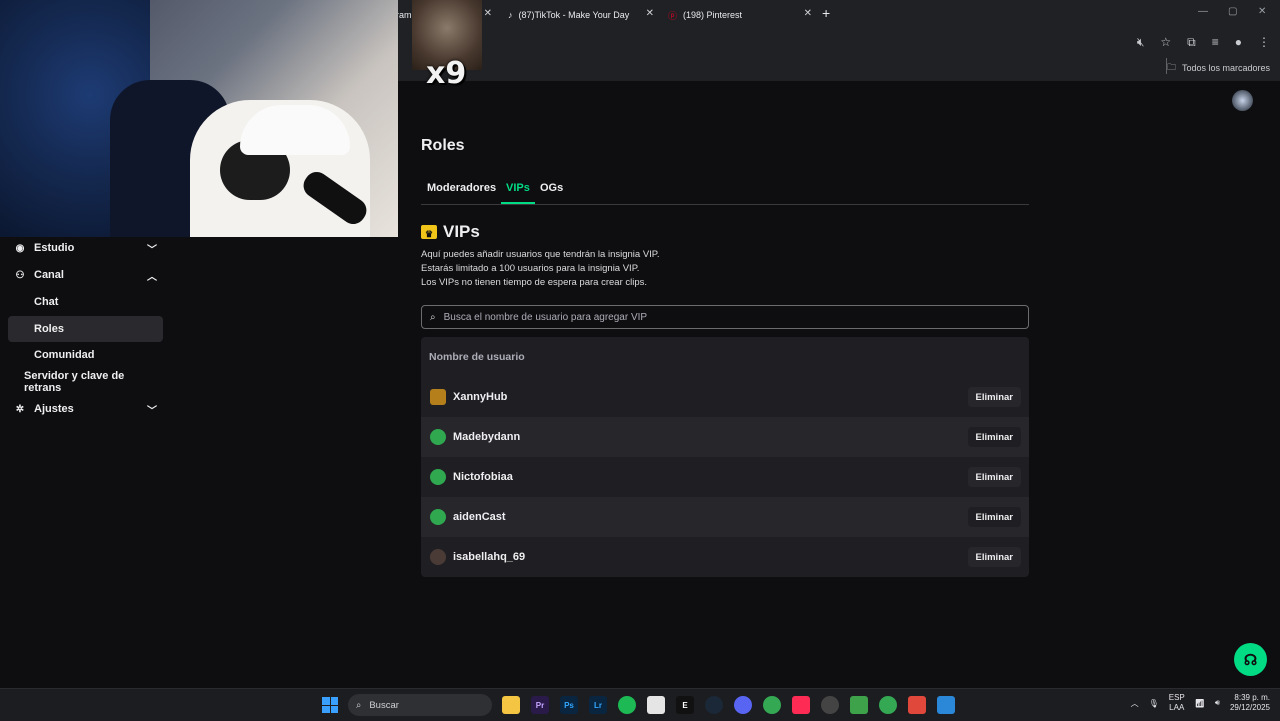  Describe the element at coordinates (1249, 707) in the screenshot. I see `date: 29/12/2025` at that location.